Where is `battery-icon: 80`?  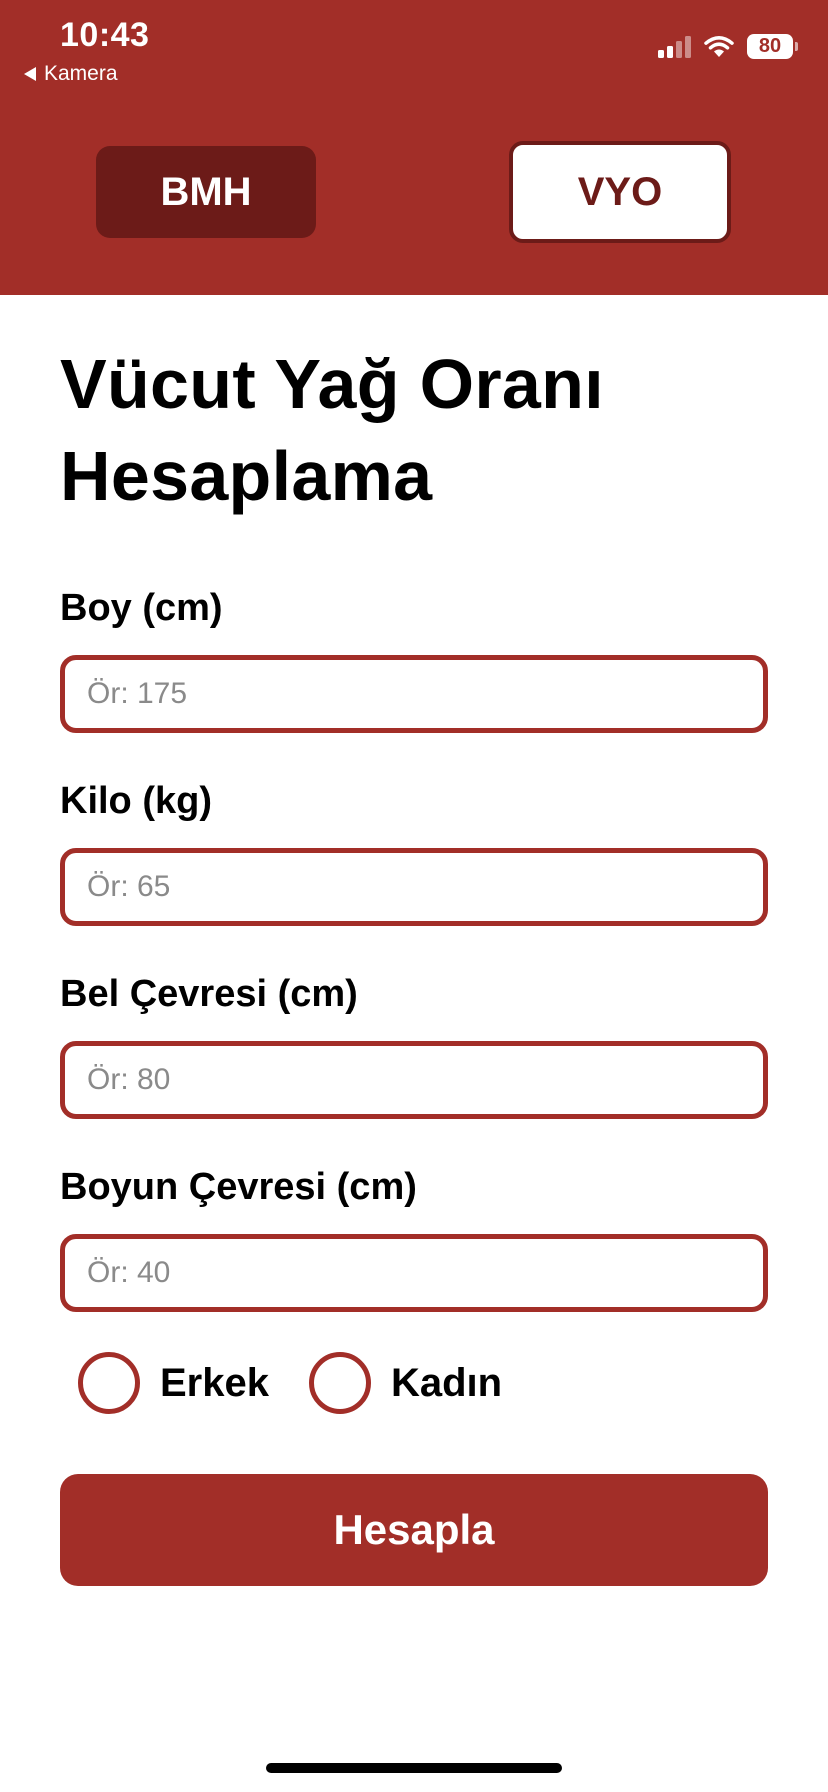 battery-icon: 80 is located at coordinates (772, 46).